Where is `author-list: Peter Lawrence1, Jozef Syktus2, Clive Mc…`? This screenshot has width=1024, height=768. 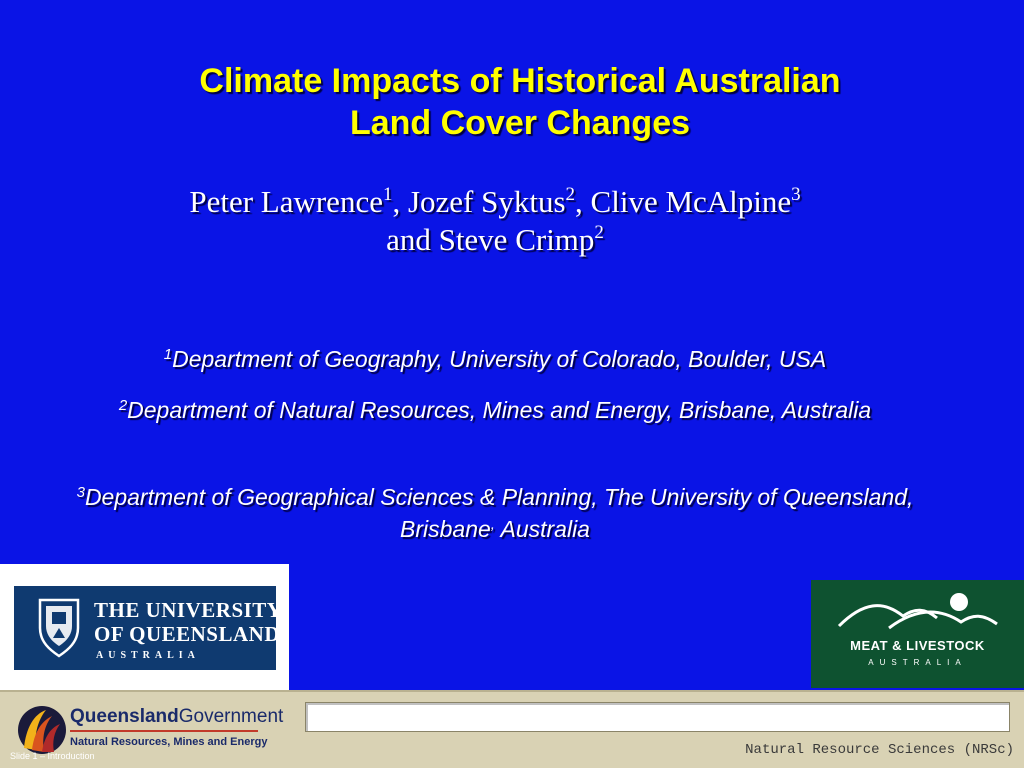
author-list: Peter Lawrence1, Jozef Syktus2, Clive Mc… is located at coordinates (495, 221).